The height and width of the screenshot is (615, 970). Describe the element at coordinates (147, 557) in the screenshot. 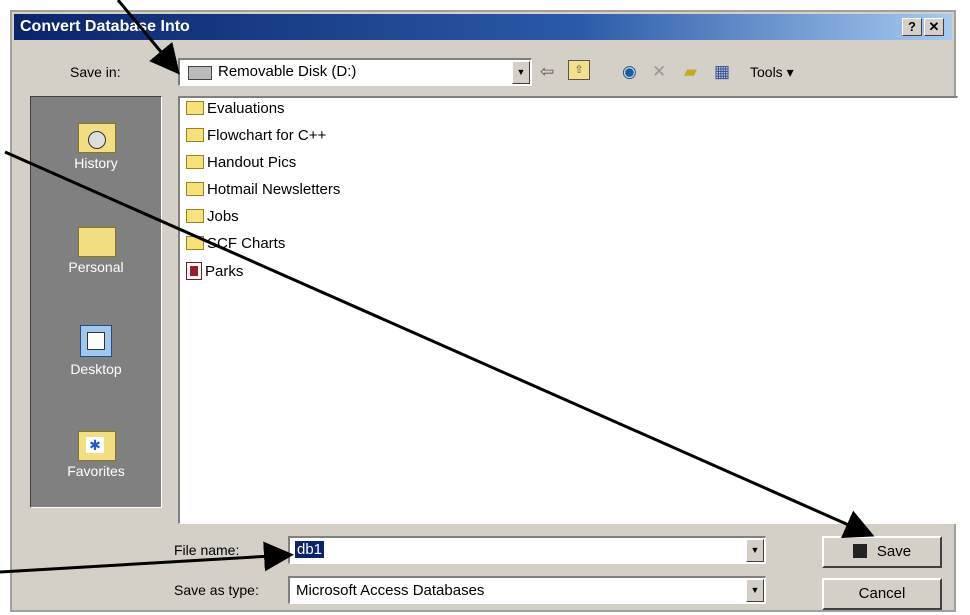

I see `arrow-to-file-name` at that location.